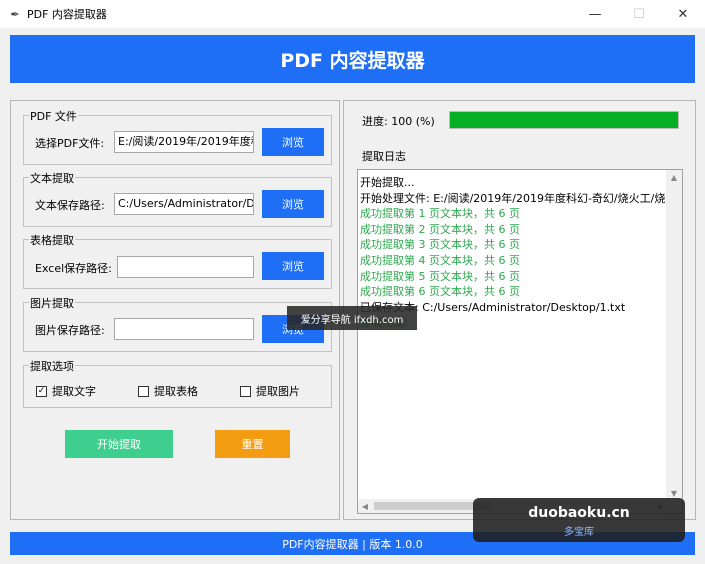  I want to click on start-extract-button: 开始提取, so click(119, 444).